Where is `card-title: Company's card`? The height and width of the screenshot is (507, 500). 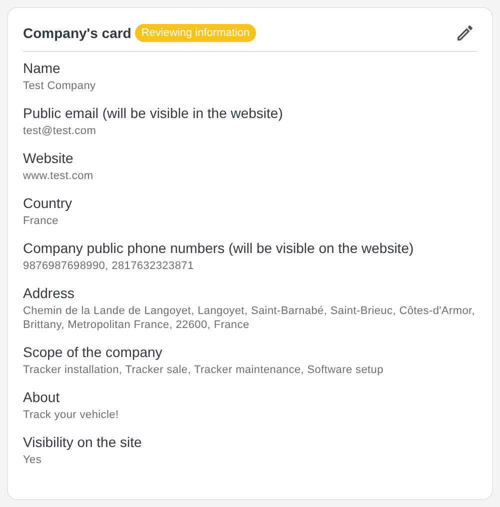
card-title: Company's card is located at coordinates (77, 33).